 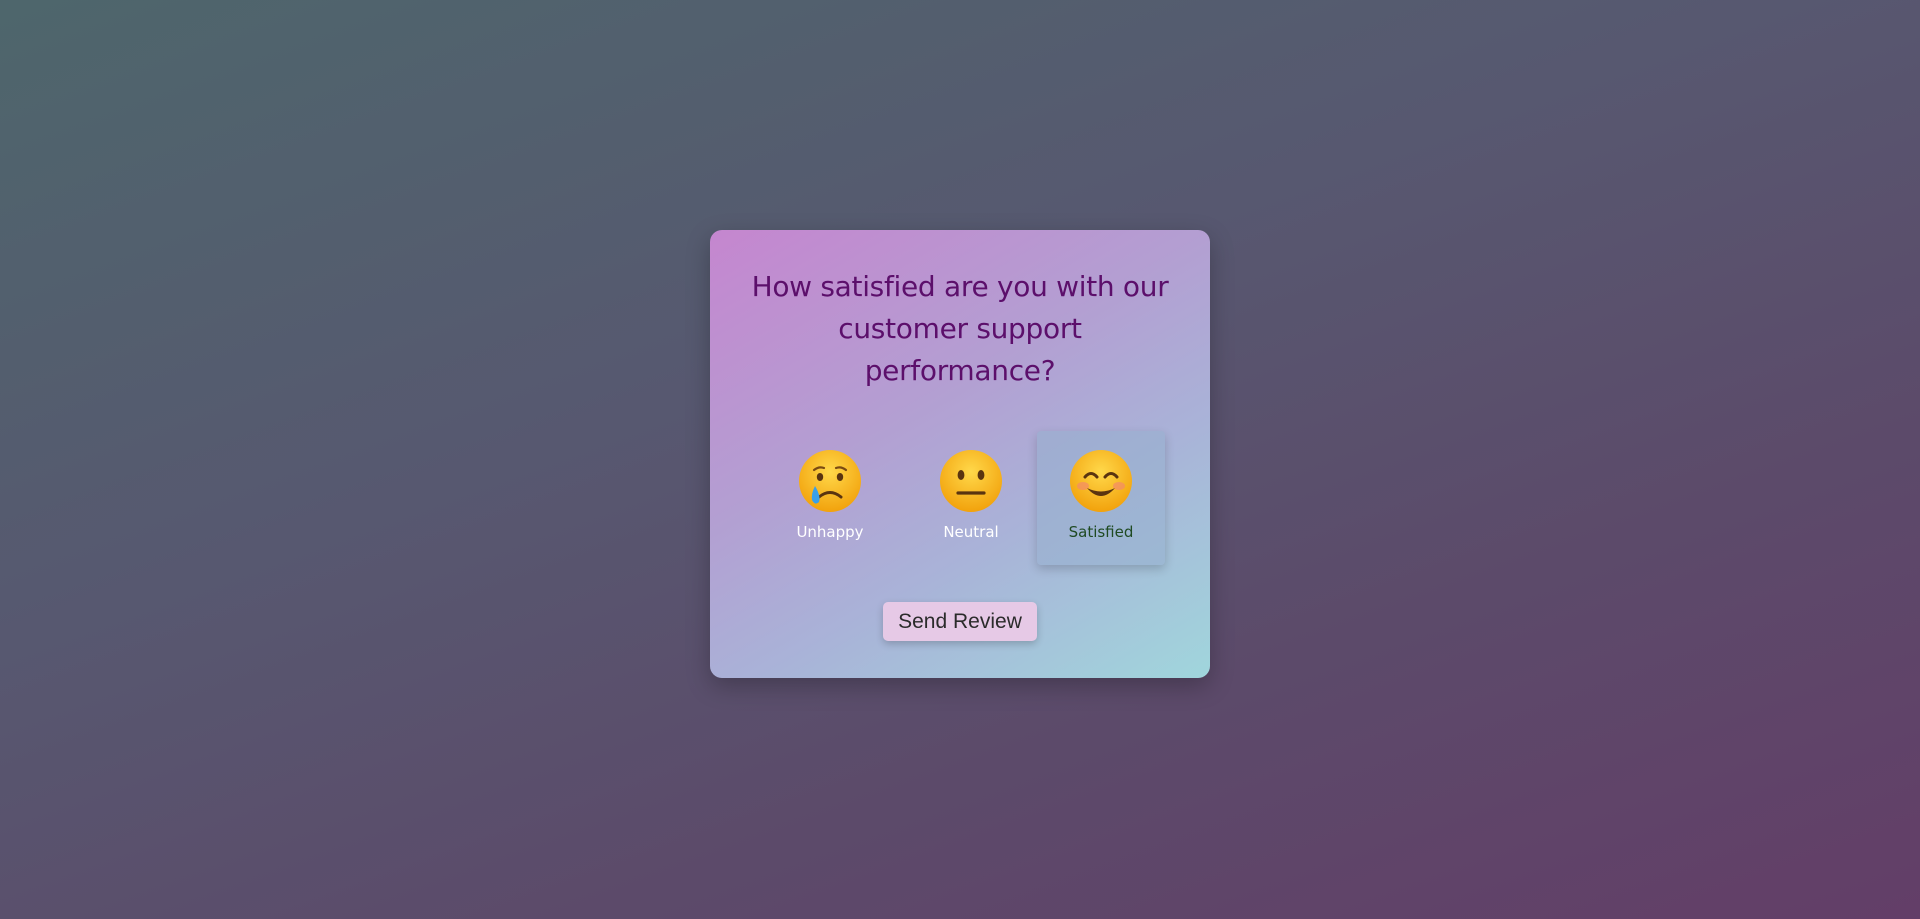 I want to click on rating-label-neutral: Neutral, so click(x=971, y=532).